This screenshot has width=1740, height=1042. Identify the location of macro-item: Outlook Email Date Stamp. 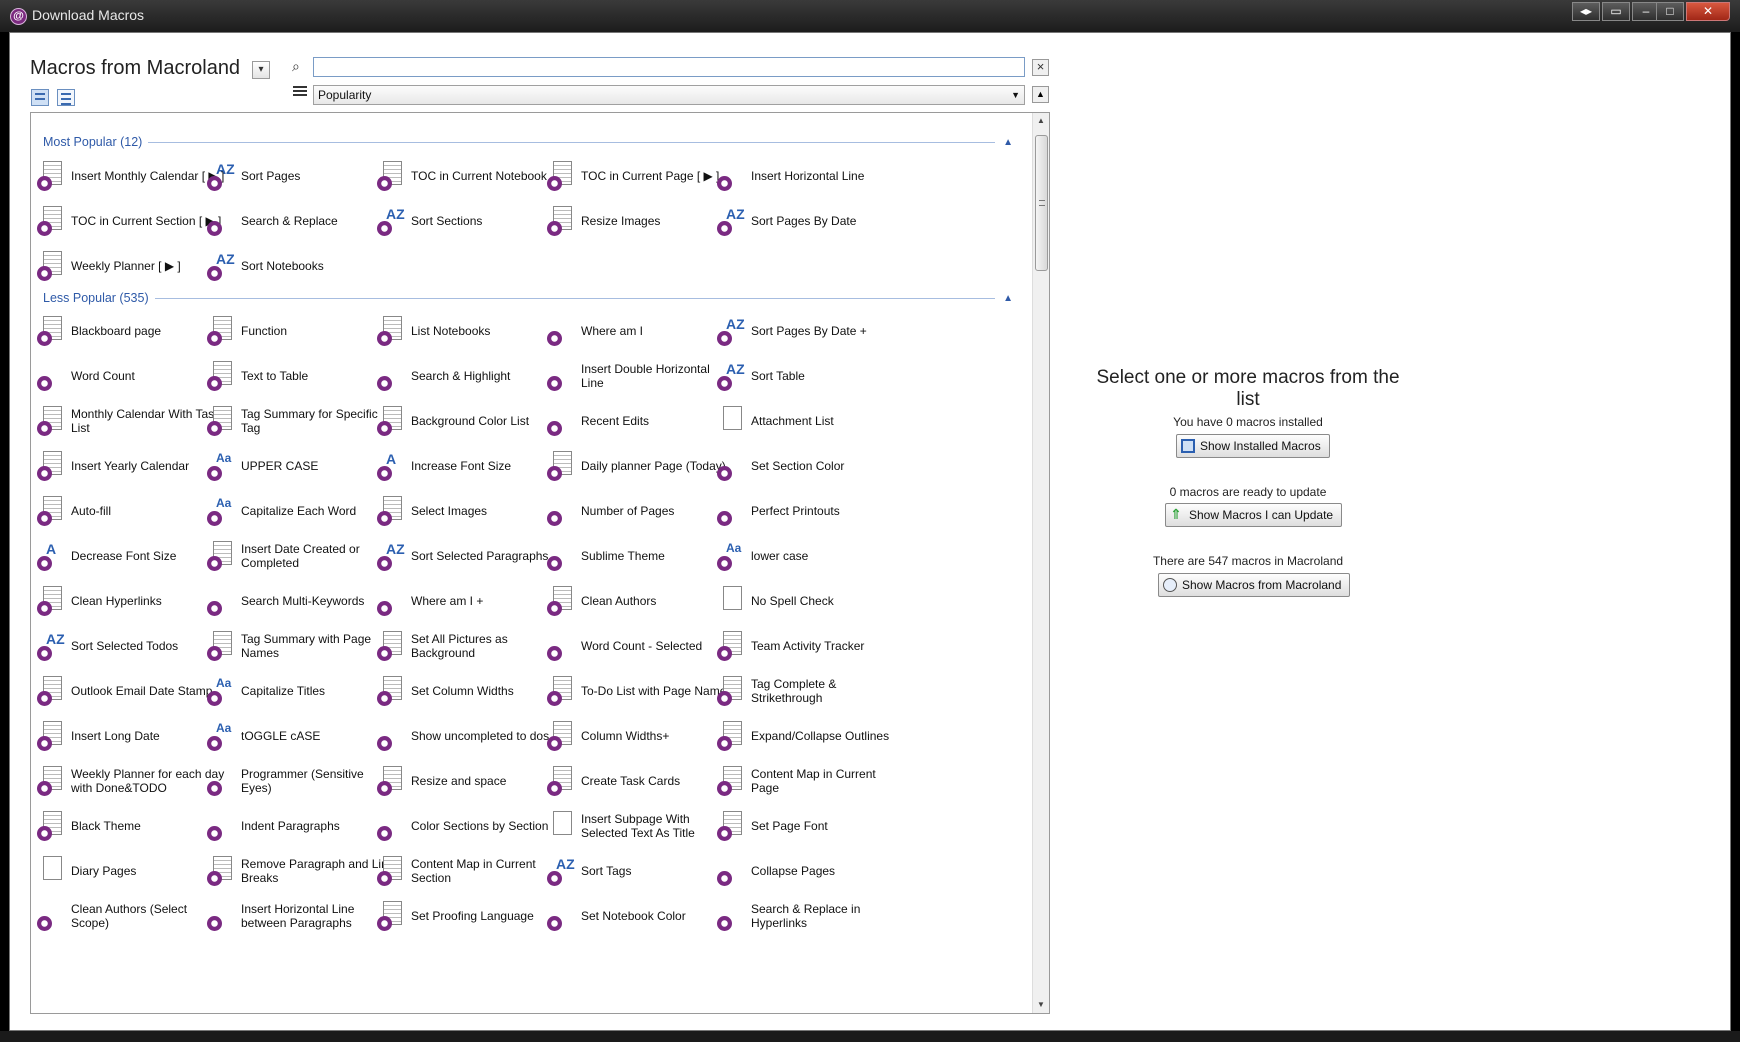
(131, 691).